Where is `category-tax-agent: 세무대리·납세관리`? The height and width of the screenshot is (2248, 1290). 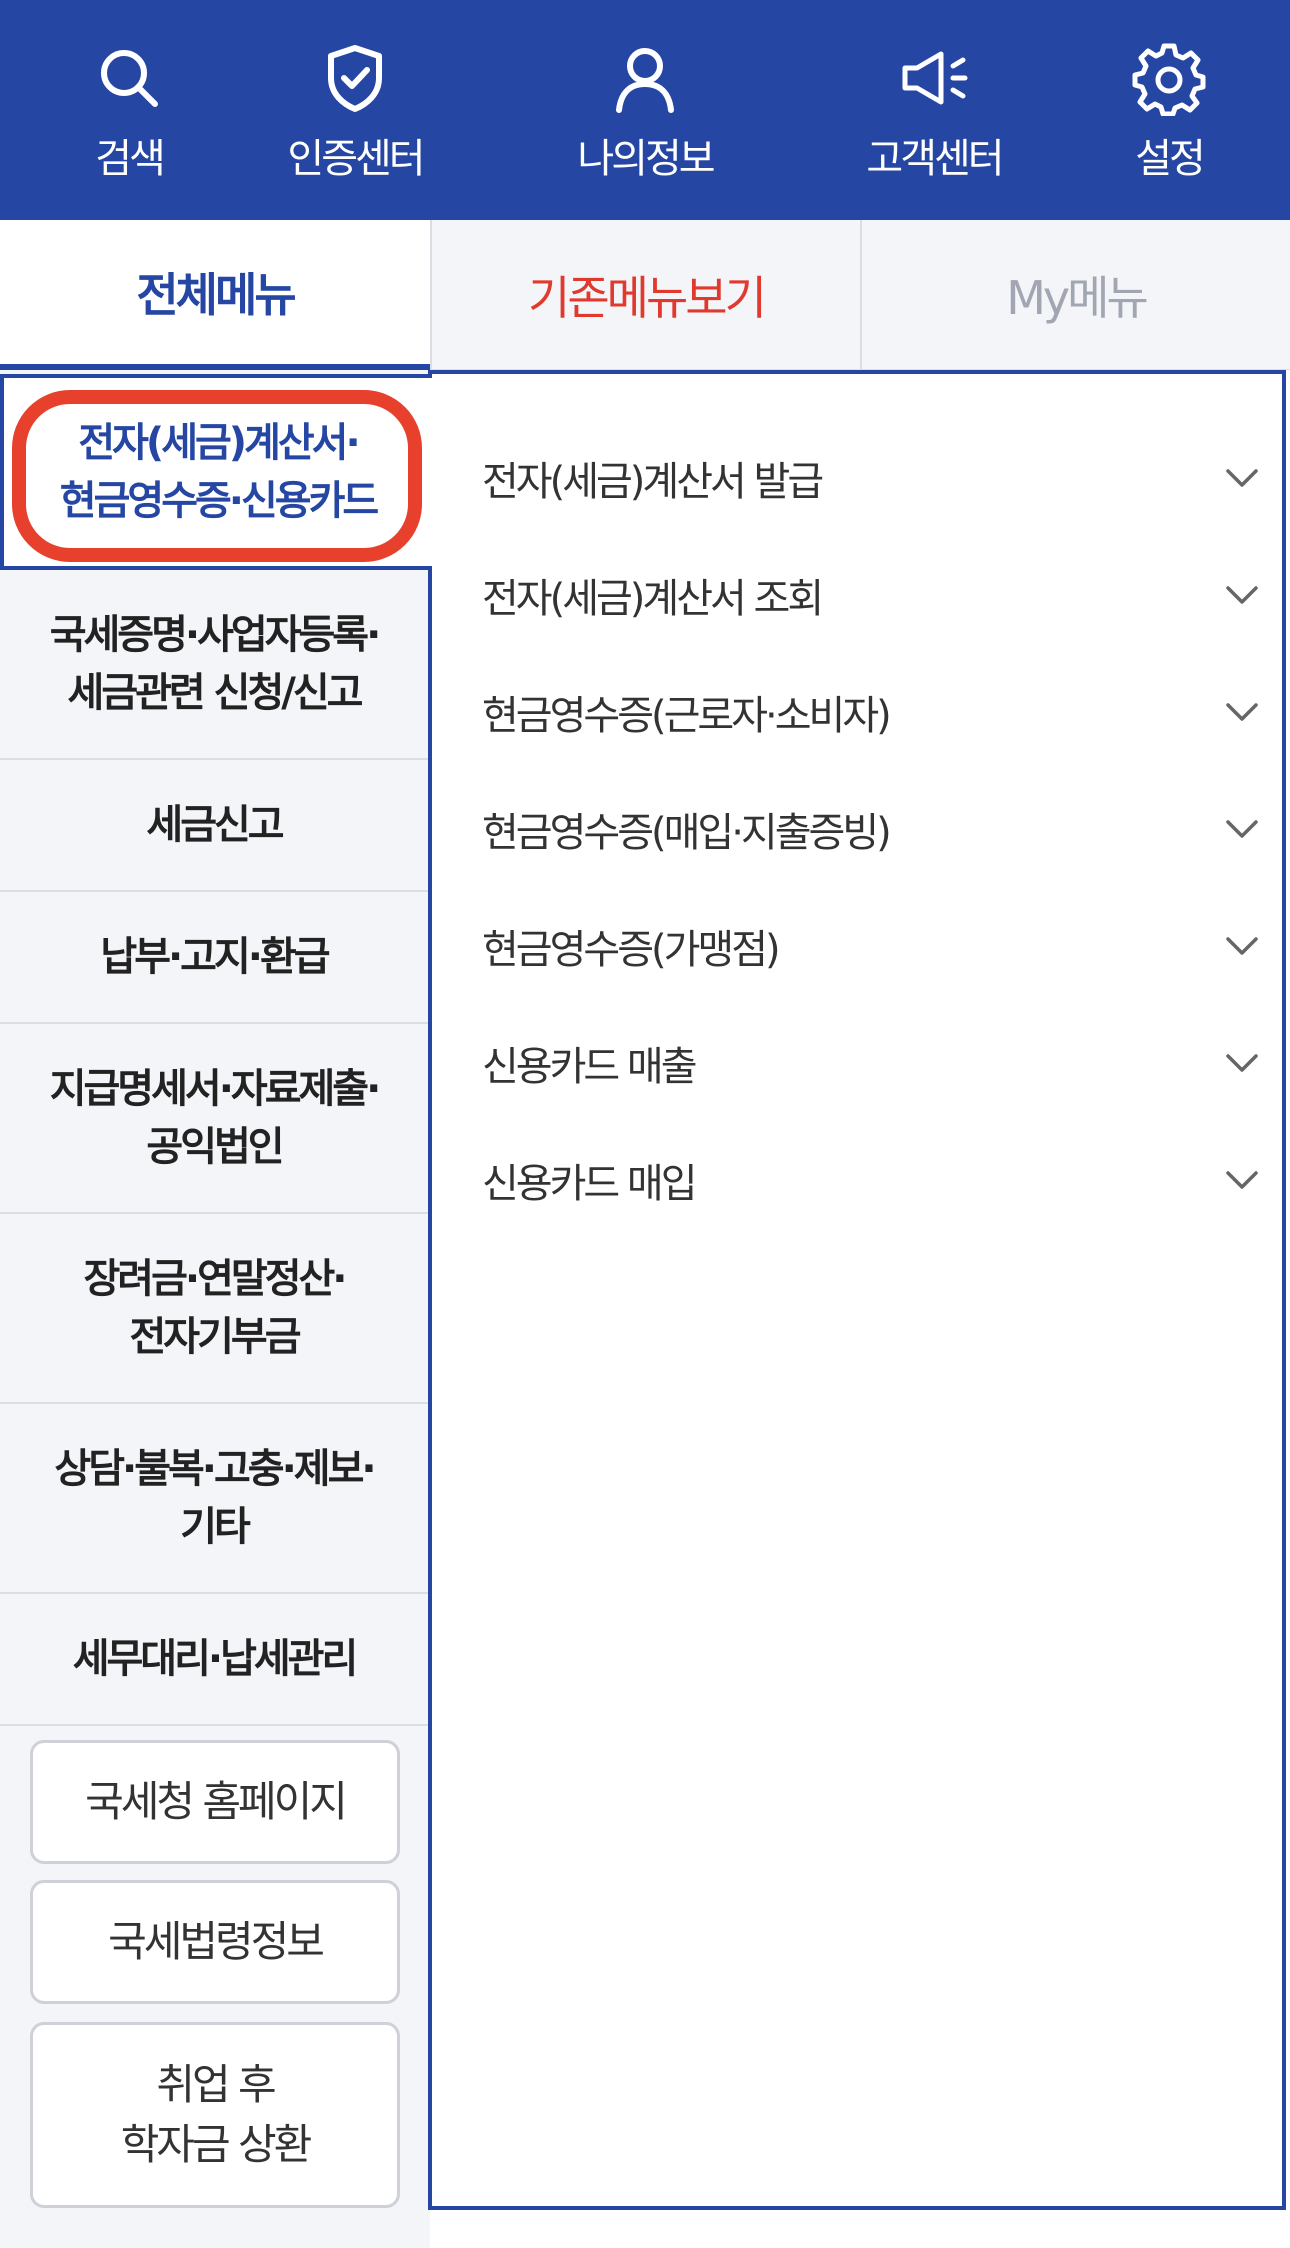
category-tax-agent: 세무대리·납세관리 is located at coordinates (214, 1660).